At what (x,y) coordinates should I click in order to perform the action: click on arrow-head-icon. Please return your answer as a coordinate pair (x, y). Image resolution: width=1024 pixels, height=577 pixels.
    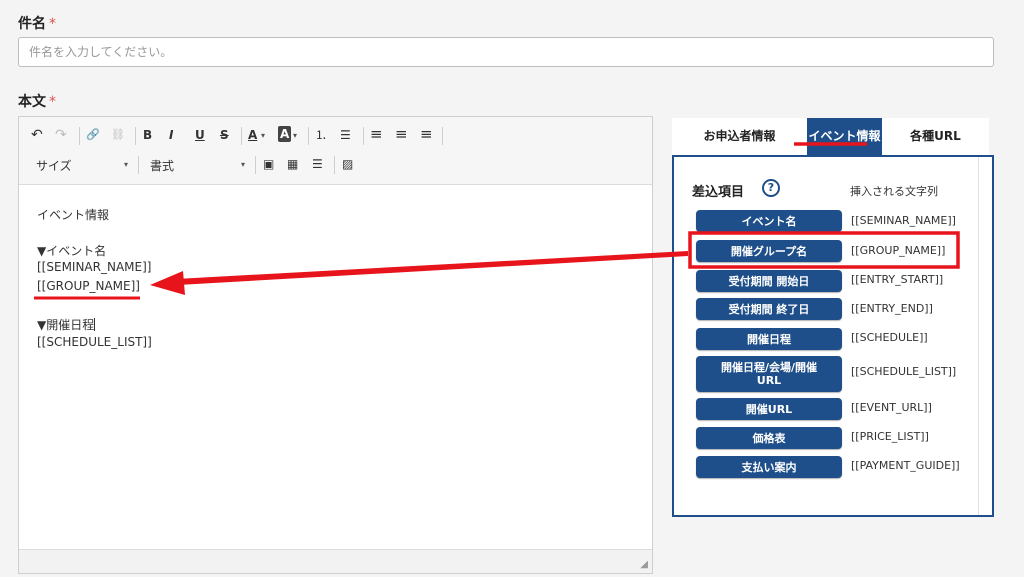
    Looking at the image, I should click on (167, 283).